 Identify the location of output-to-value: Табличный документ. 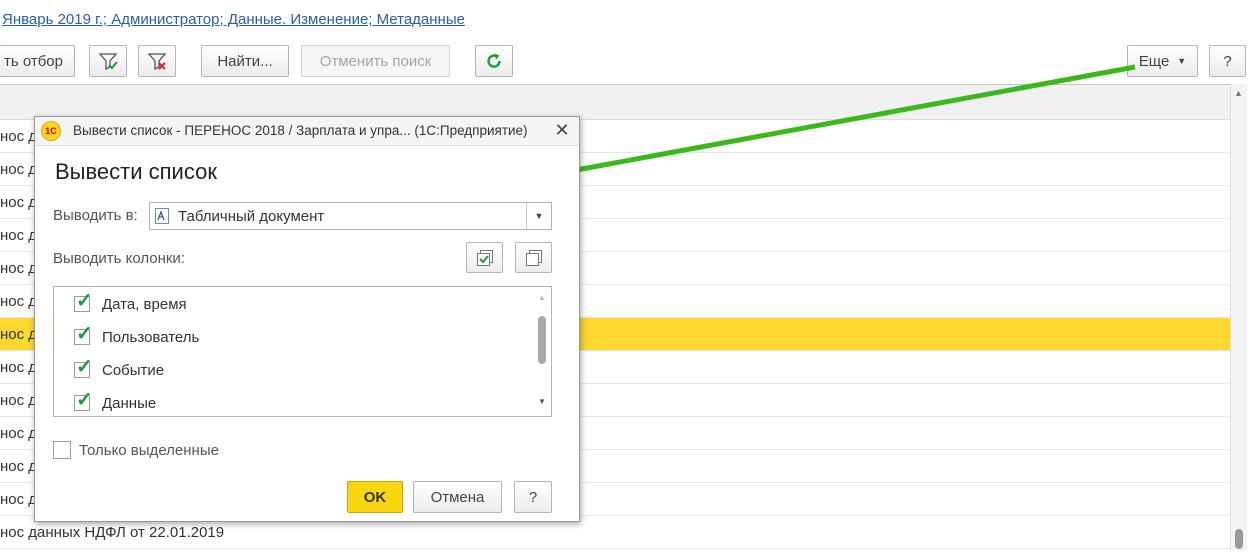
(251, 216).